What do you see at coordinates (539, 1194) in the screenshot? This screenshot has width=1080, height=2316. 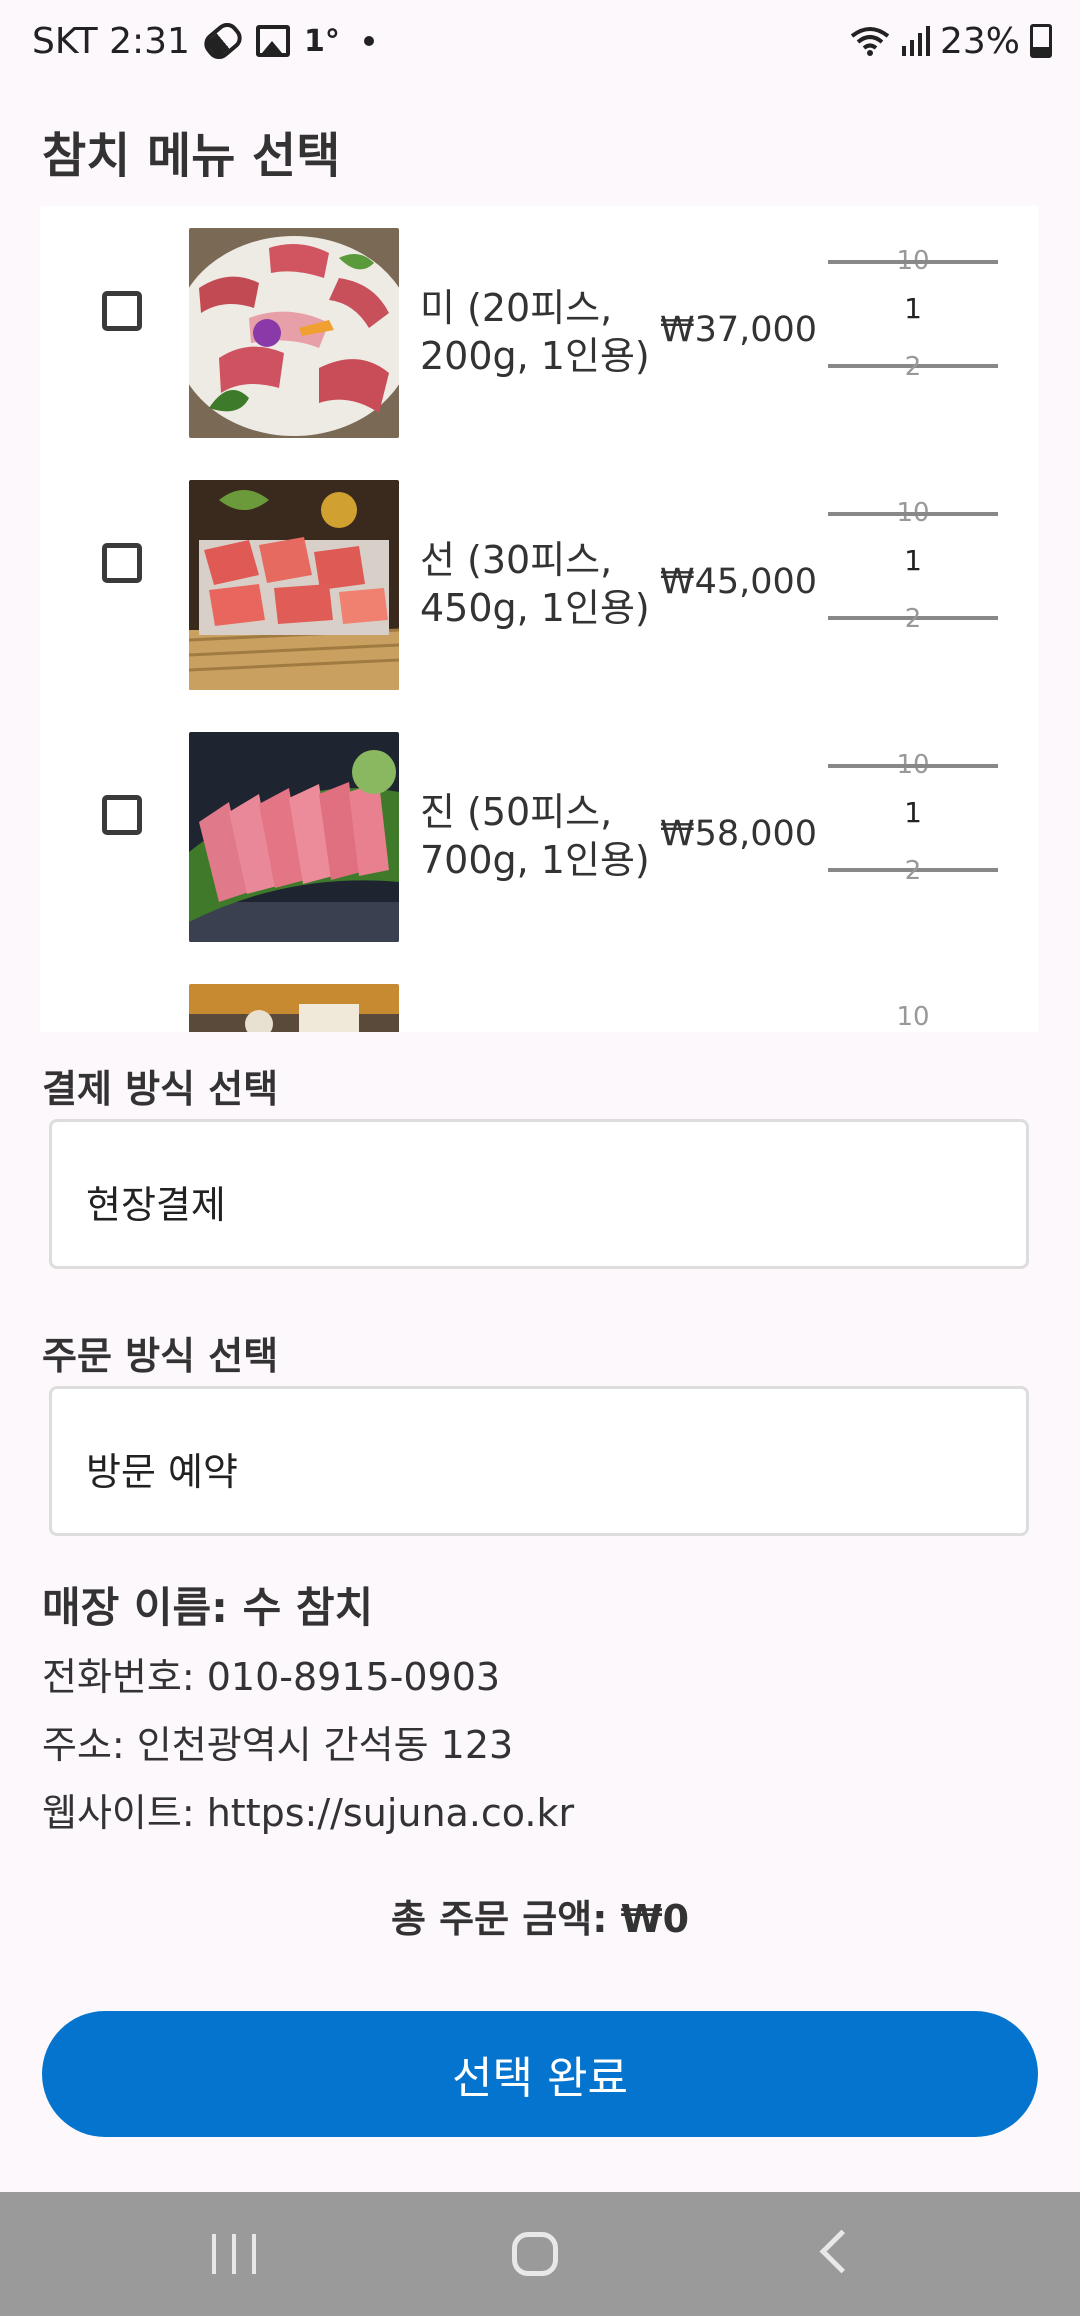 I see `payment-method-select: 현장결제` at bounding box center [539, 1194].